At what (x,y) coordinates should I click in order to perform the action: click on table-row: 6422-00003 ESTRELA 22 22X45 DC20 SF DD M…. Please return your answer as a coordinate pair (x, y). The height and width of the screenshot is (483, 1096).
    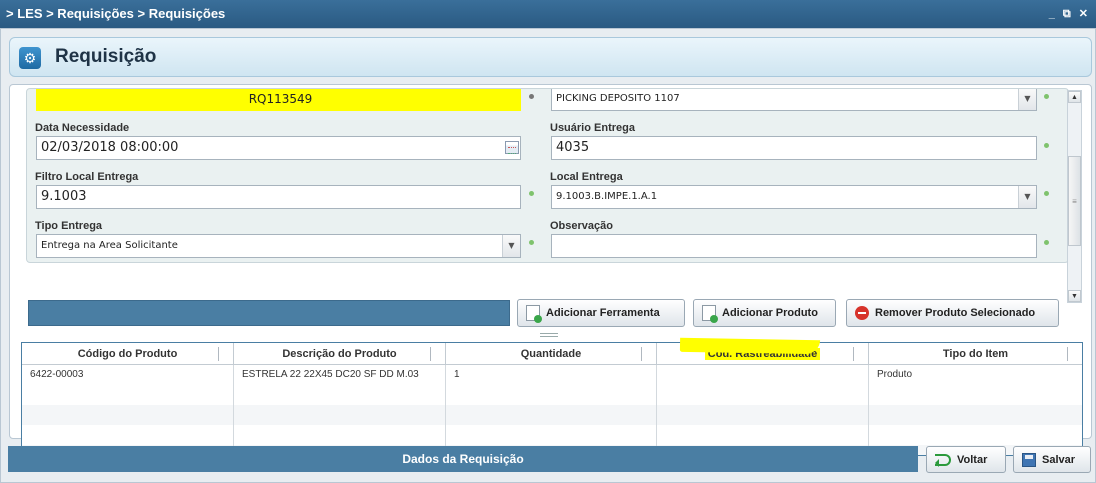
    Looking at the image, I should click on (552, 375).